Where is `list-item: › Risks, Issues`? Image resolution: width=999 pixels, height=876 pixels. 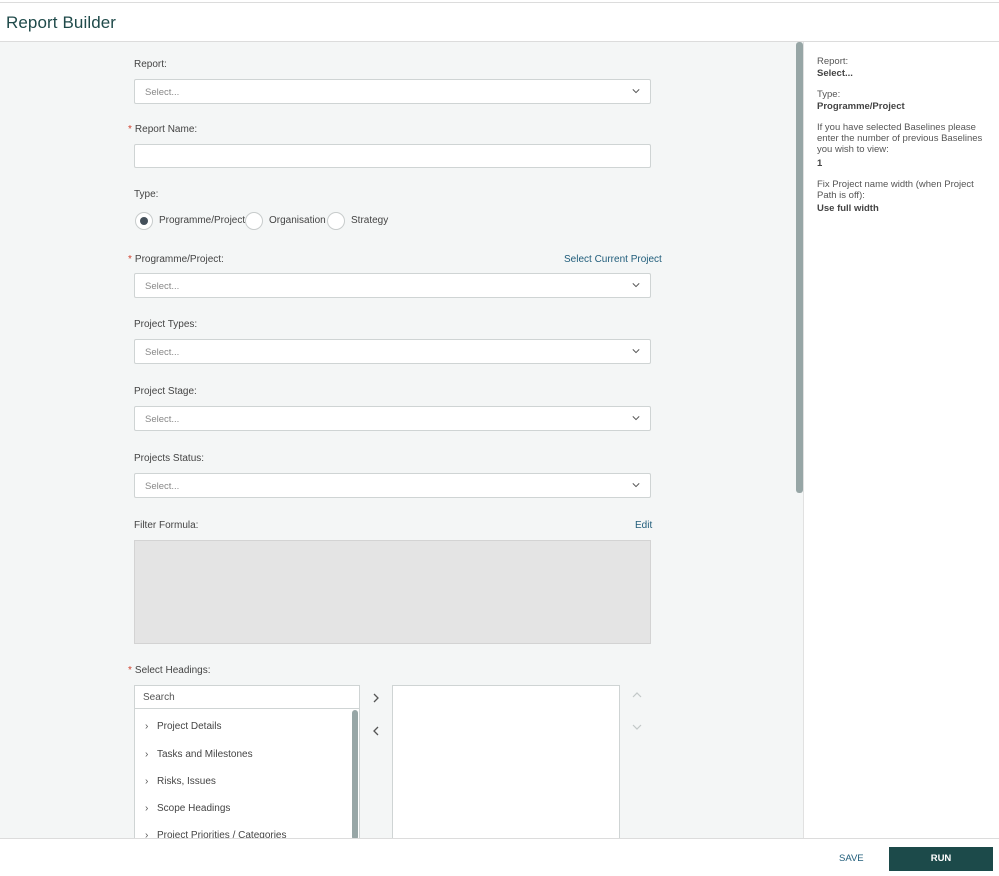
list-item: › Risks, Issues is located at coordinates (180, 781).